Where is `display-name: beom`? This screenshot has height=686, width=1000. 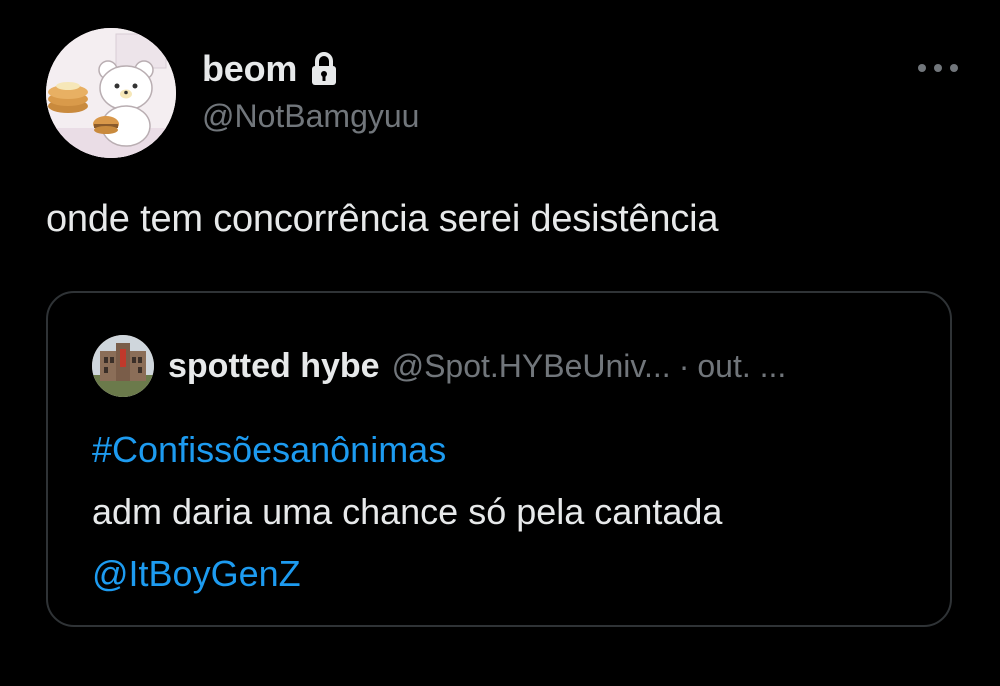 display-name: beom is located at coordinates (249, 69).